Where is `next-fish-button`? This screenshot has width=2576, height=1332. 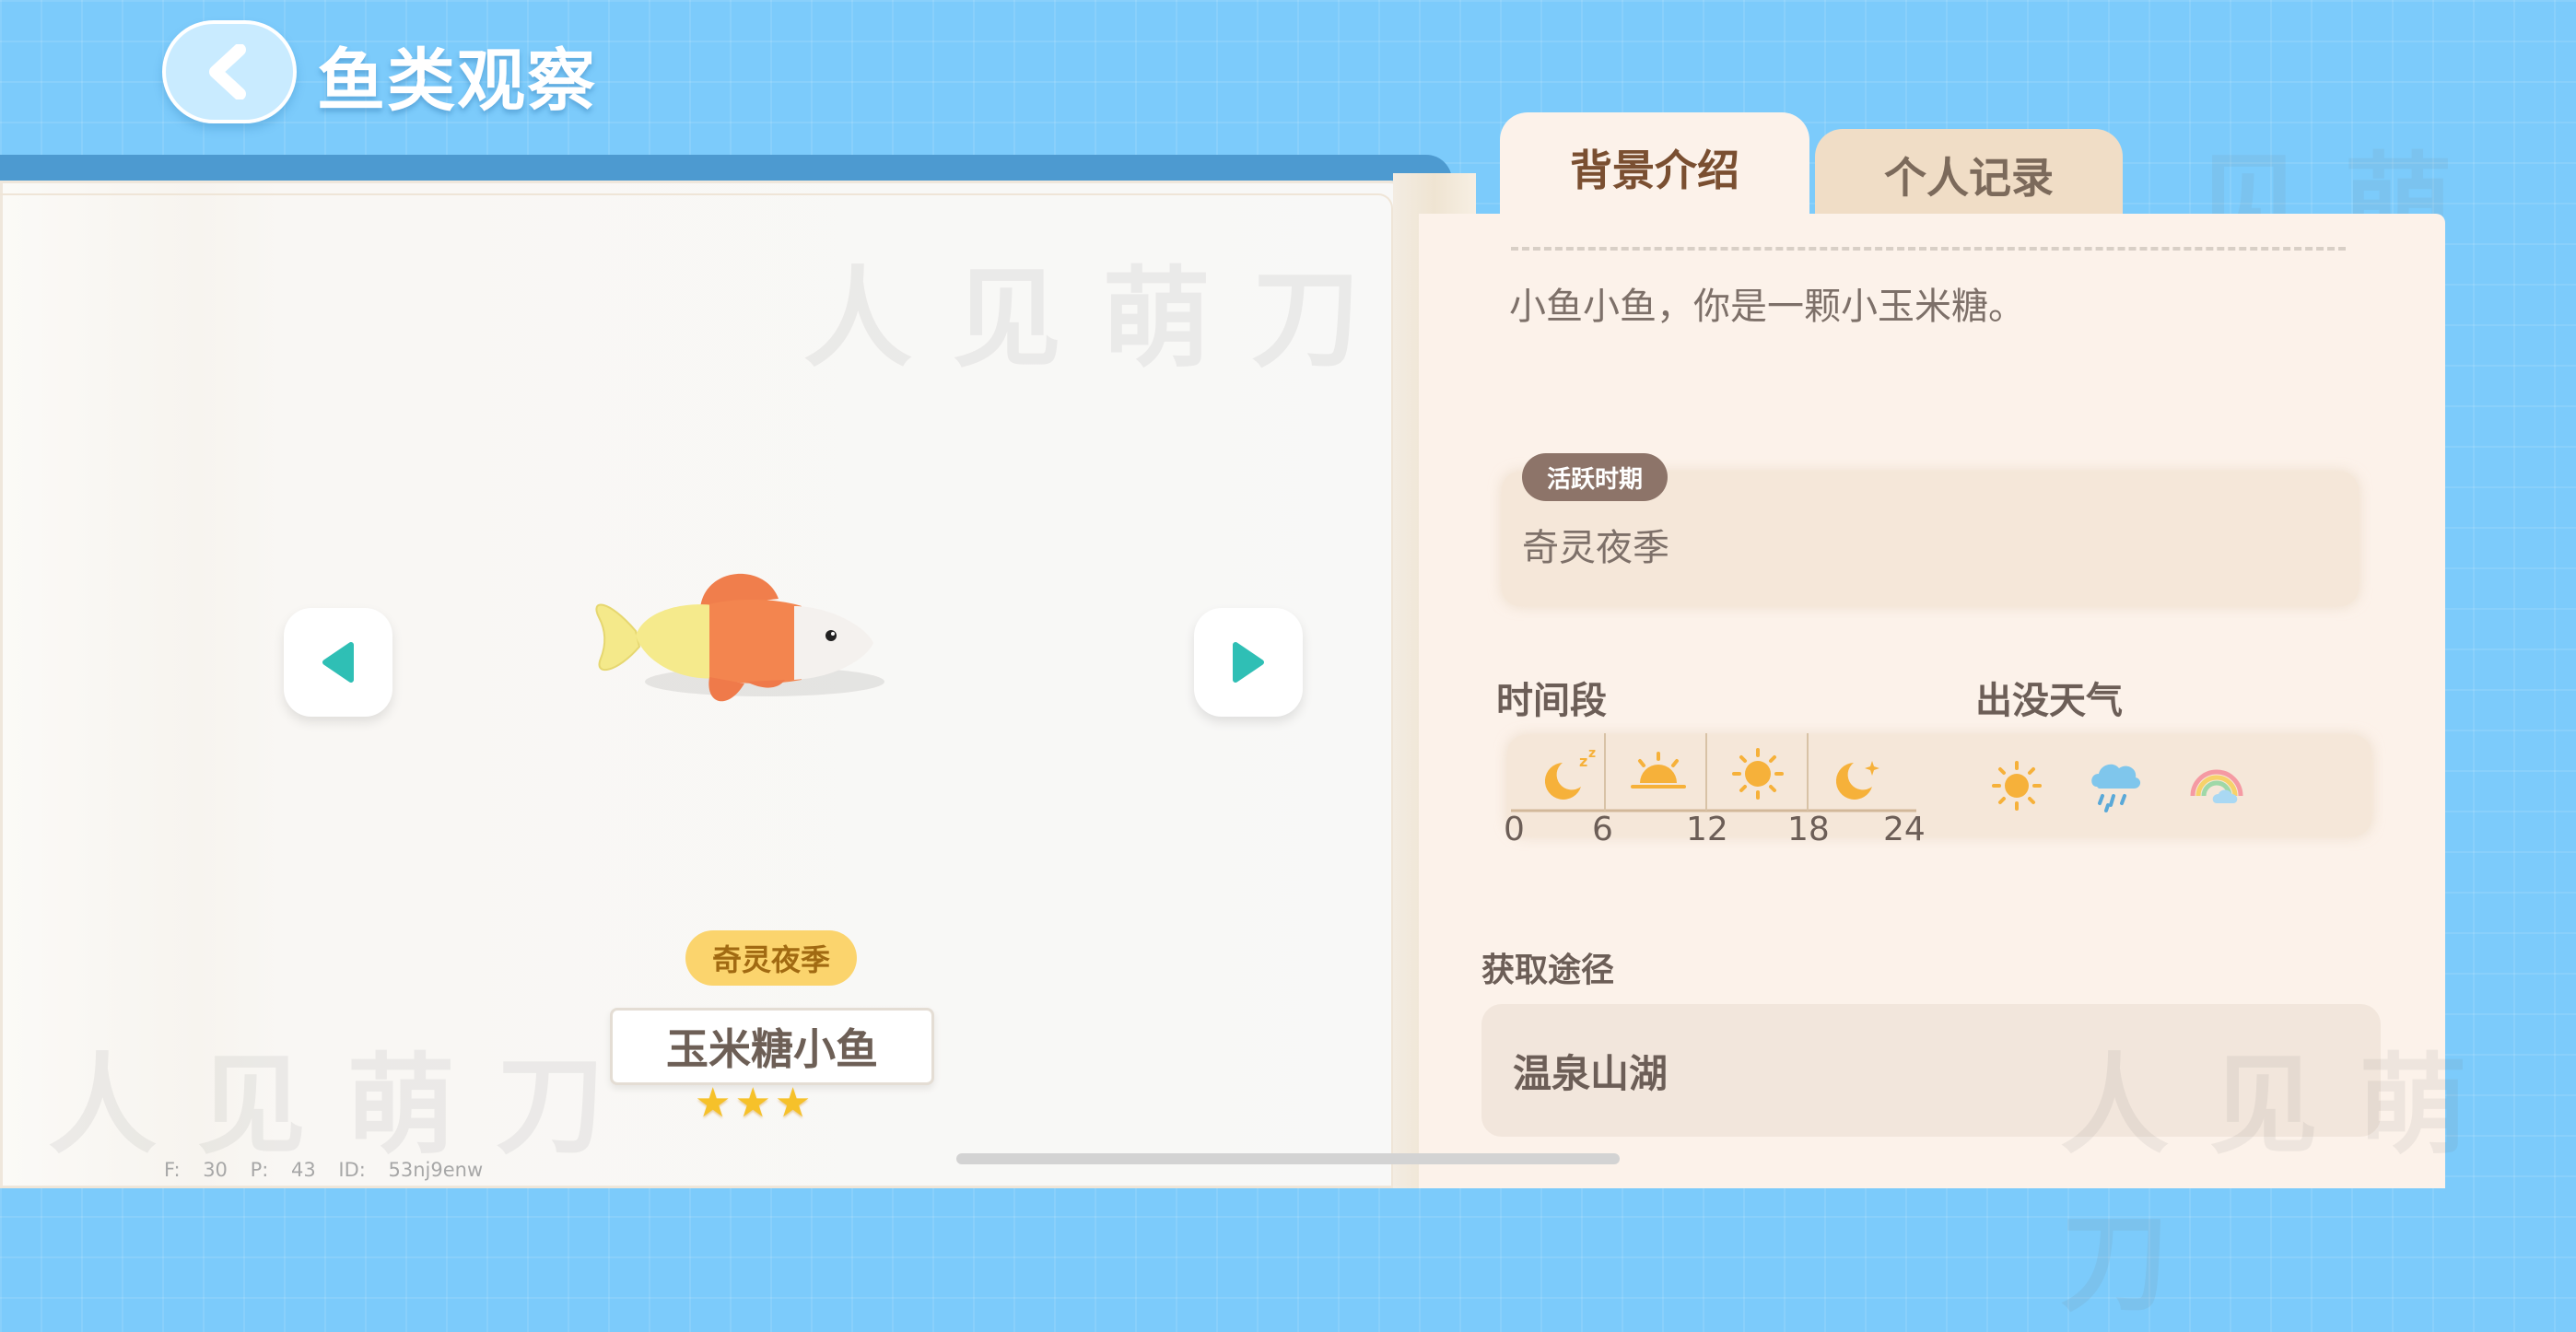 next-fish-button is located at coordinates (1248, 662).